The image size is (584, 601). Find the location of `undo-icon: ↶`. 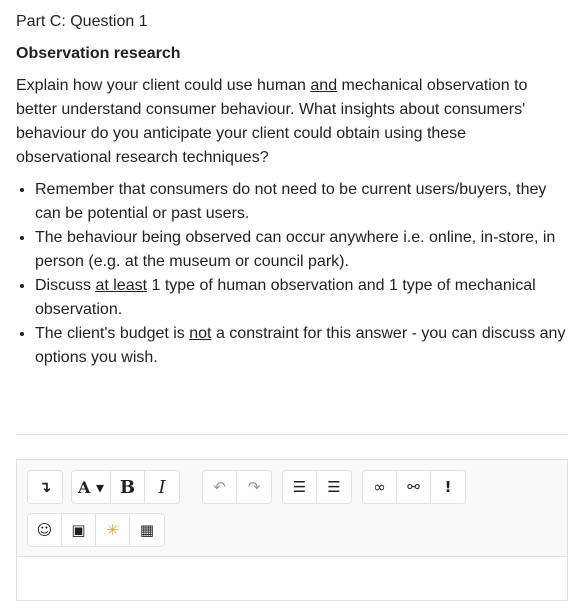

undo-icon: ↶ is located at coordinates (220, 487).